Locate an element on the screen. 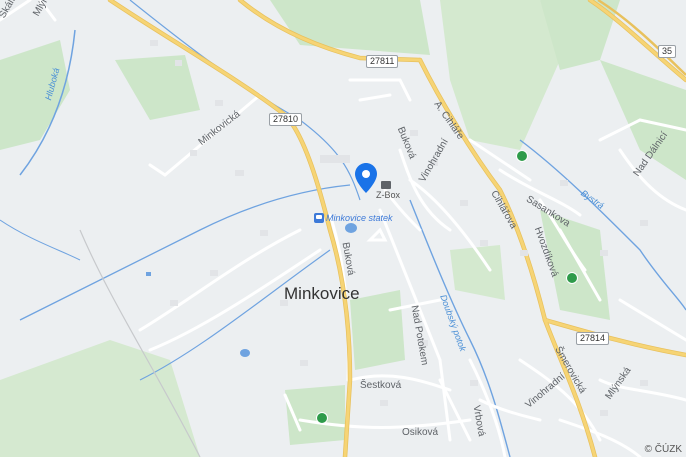  transit-stop: Minkovice statek is located at coordinates (353, 218).